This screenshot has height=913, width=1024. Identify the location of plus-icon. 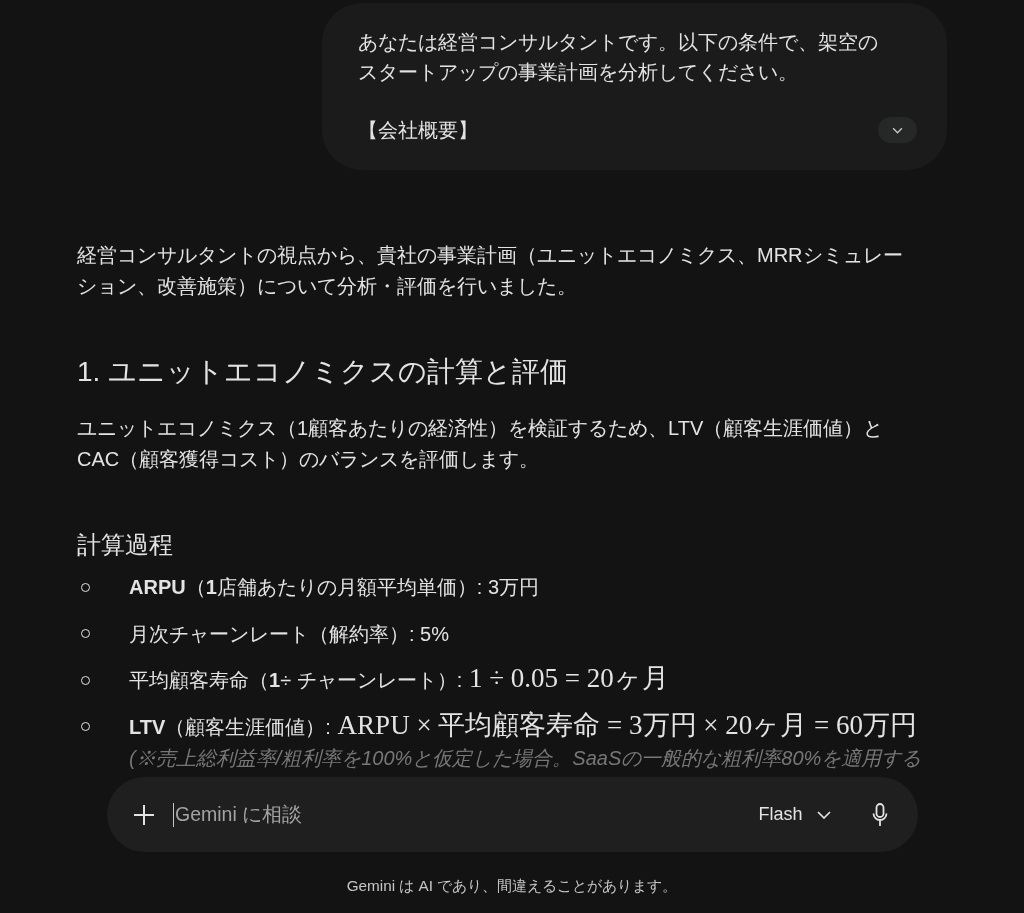
(143, 814).